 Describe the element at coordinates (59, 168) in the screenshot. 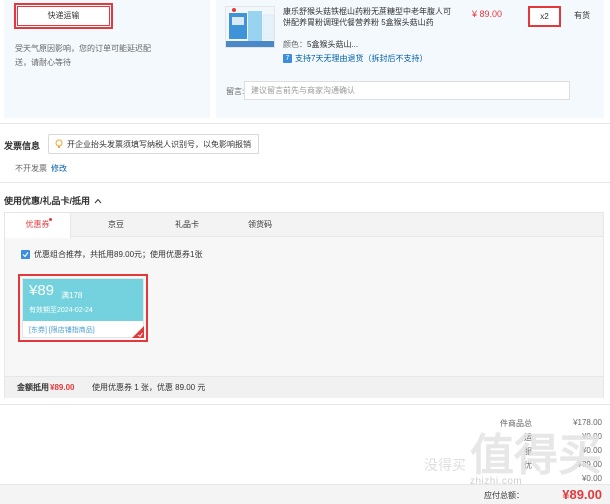

I see `invoice-edit-link: 修改` at that location.